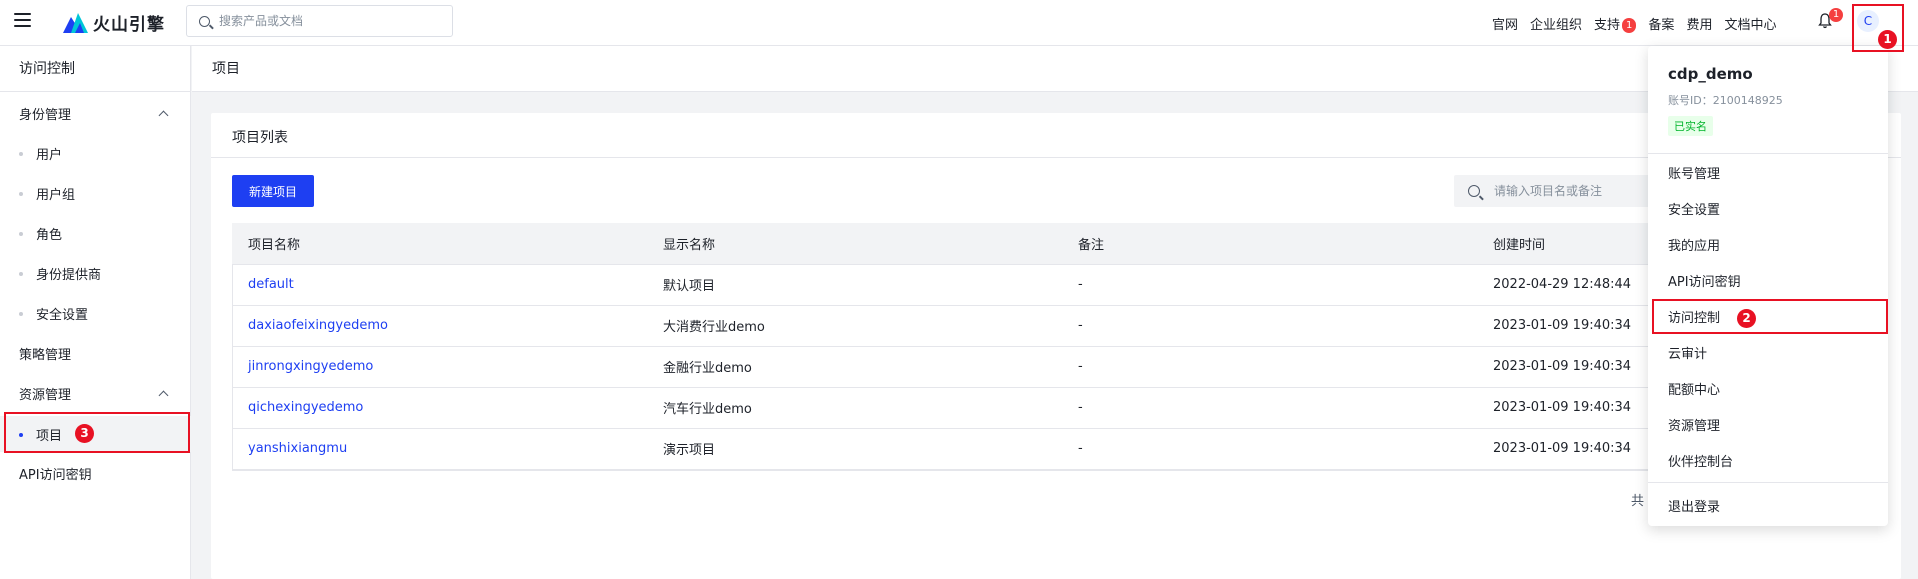  Describe the element at coordinates (1699, 23) in the screenshot. I see `nav-billing: 费用` at that location.